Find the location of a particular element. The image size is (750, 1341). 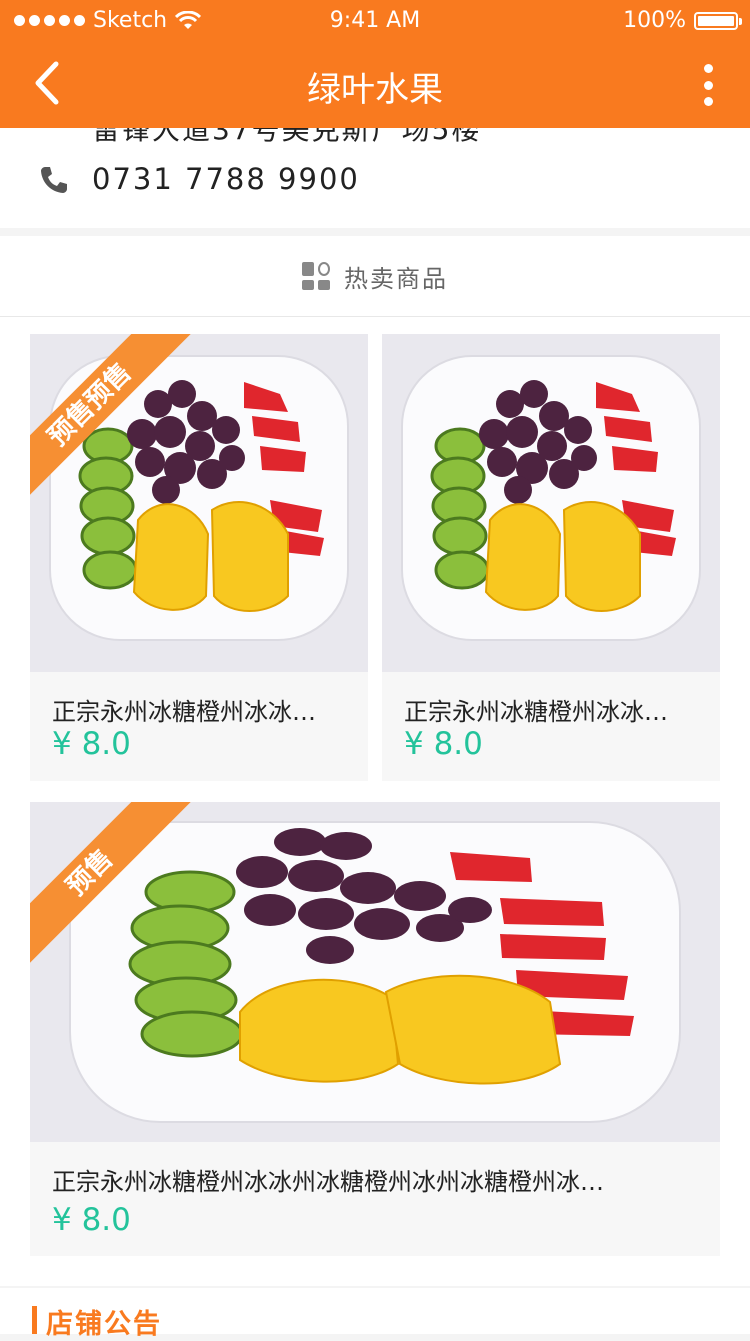

store-contact: 雷锋大道37号美克斯广场5楼 0731 7788 9900 is located at coordinates (375, 178).